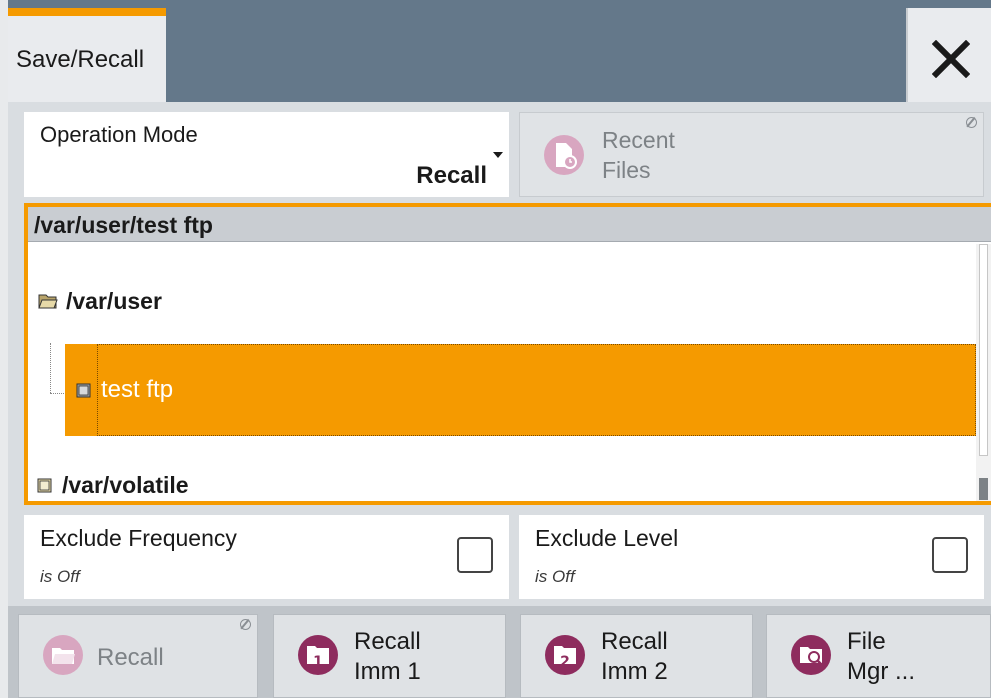 The image size is (991, 698). I want to click on tree-node-label: /var/user, so click(114, 300).